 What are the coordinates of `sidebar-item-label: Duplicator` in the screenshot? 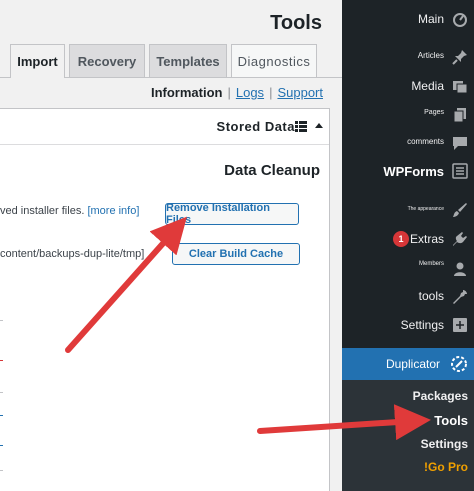 It's located at (412, 364).